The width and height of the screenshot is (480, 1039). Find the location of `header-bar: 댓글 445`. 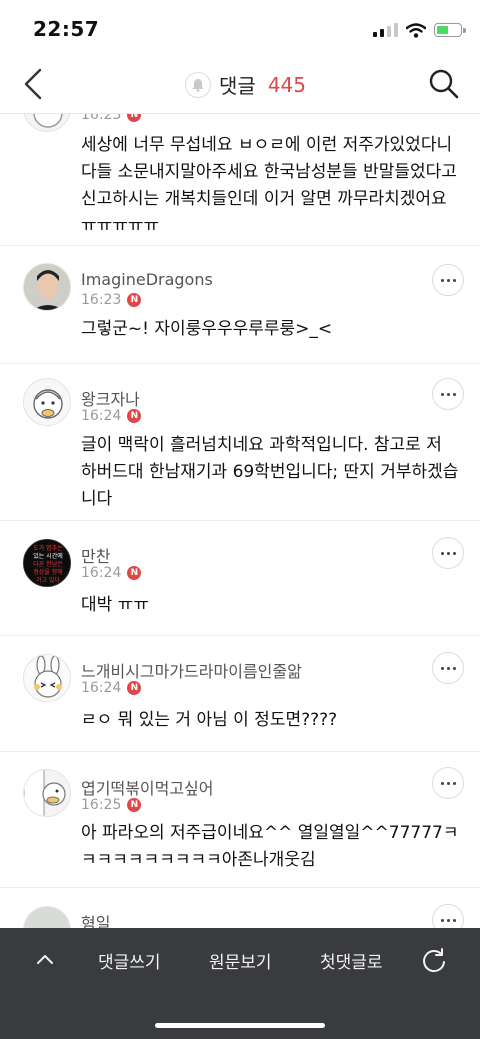

header-bar: 댓글 445 is located at coordinates (240, 85).